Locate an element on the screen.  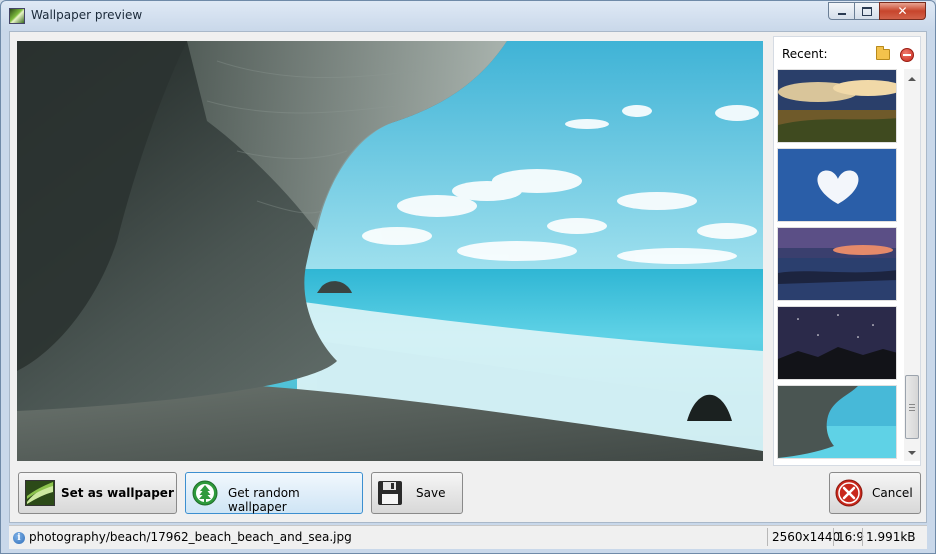
status-resolution: 2560x1440 is located at coordinates (806, 537).